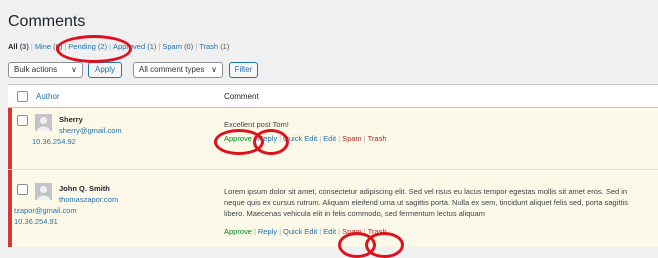 Image resolution: width=658 pixels, height=258 pixels. What do you see at coordinates (18, 46) in the screenshot?
I see `filter-all: All (3)` at bounding box center [18, 46].